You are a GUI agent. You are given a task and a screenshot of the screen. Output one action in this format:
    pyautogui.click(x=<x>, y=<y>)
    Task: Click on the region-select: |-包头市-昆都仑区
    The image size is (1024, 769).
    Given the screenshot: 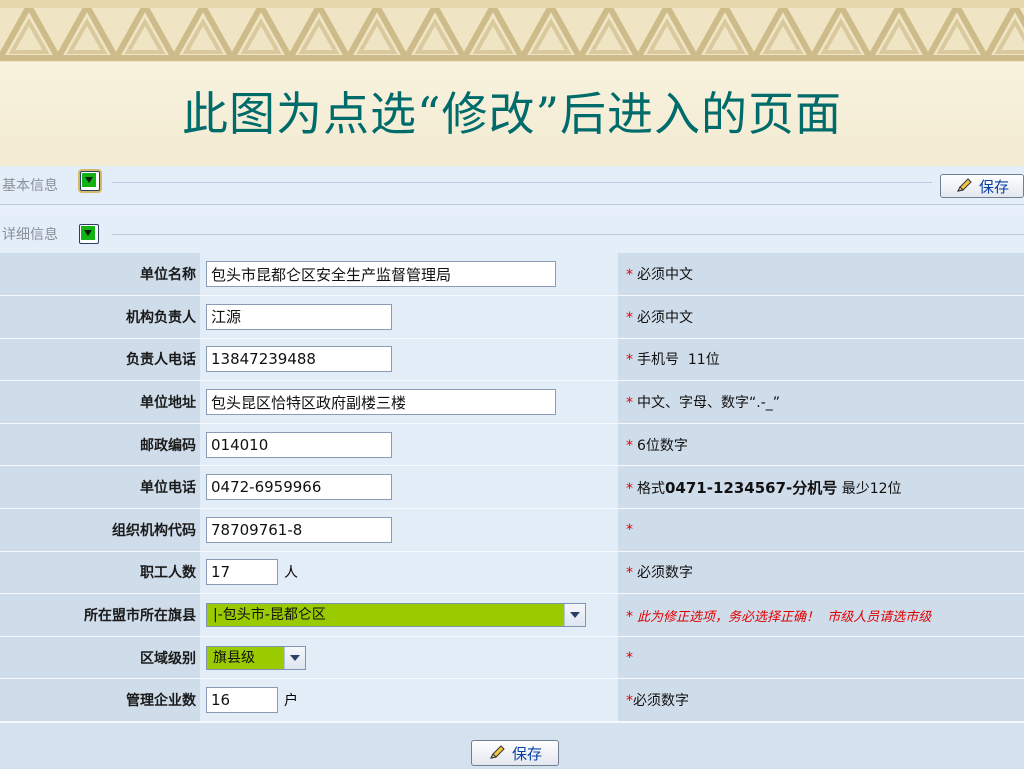 What is the action you would take?
    pyautogui.click(x=396, y=615)
    